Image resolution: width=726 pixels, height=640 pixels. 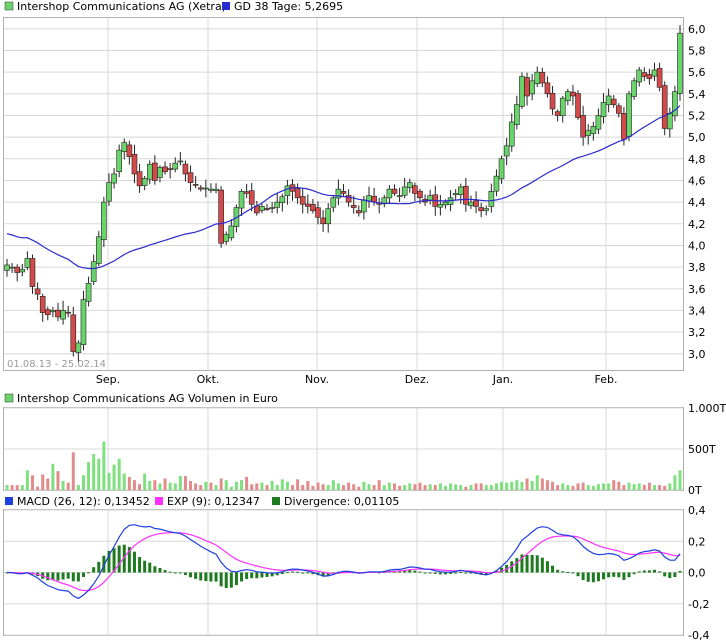 I want to click on price-y-tick-label: 4,2, so click(x=697, y=224).